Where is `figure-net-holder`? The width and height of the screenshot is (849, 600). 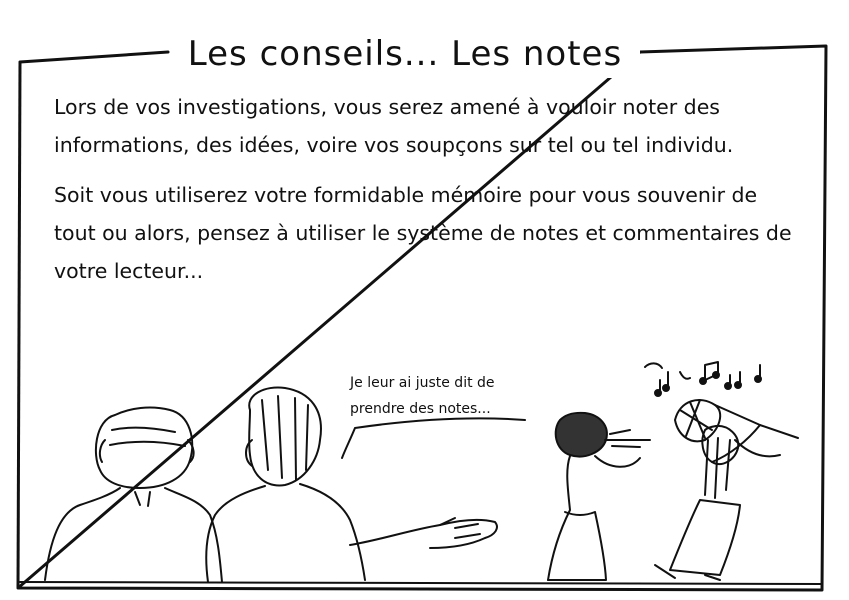 figure-net-holder is located at coordinates (726, 490).